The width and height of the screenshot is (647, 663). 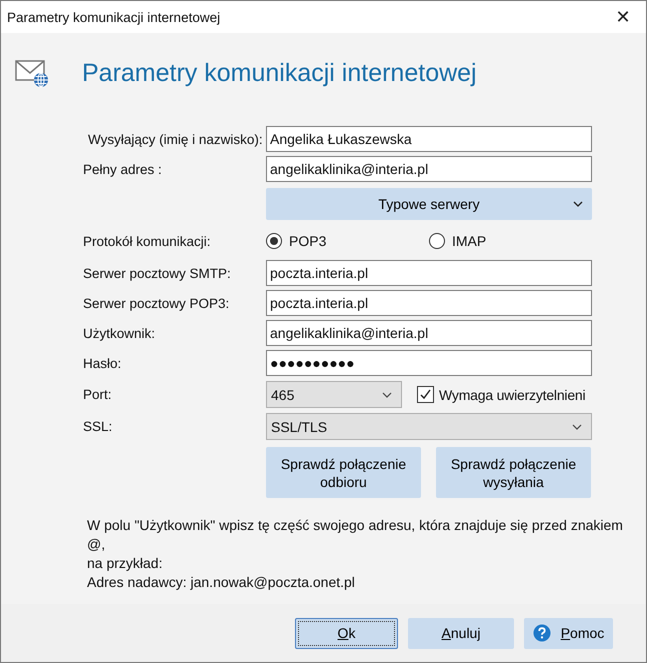 What do you see at coordinates (334, 394) in the screenshot?
I see `dropdown-field: 465` at bounding box center [334, 394].